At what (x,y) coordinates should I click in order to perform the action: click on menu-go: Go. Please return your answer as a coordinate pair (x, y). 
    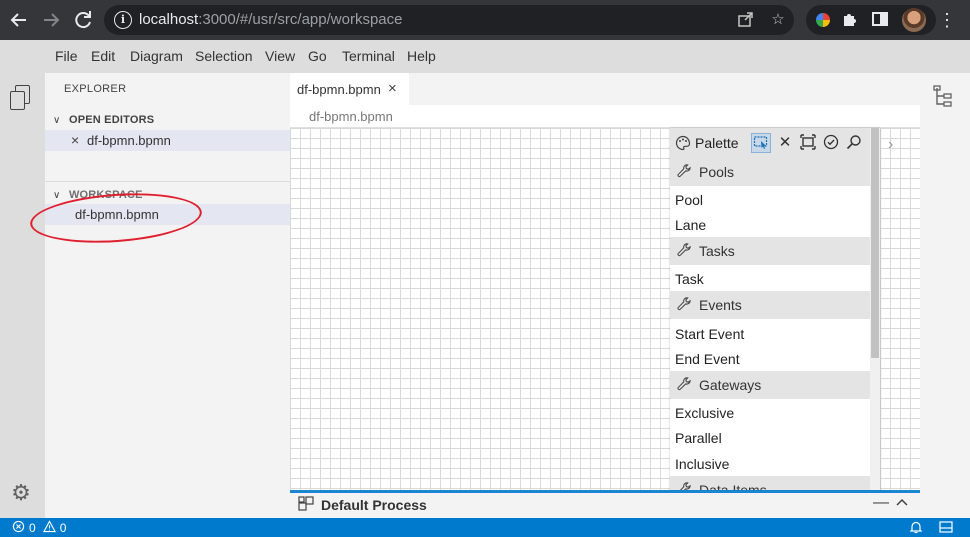
    Looking at the image, I should click on (317, 56).